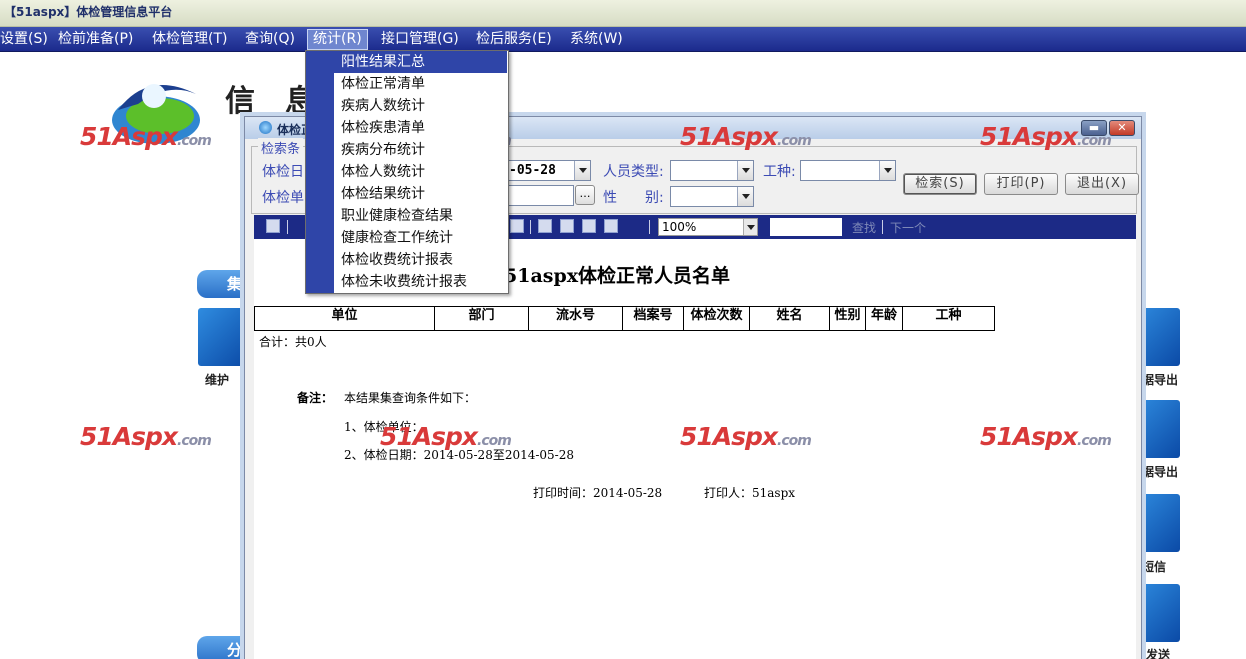  Describe the element at coordinates (337, 39) in the screenshot. I see `menu-statistics: 统计(R)` at that location.